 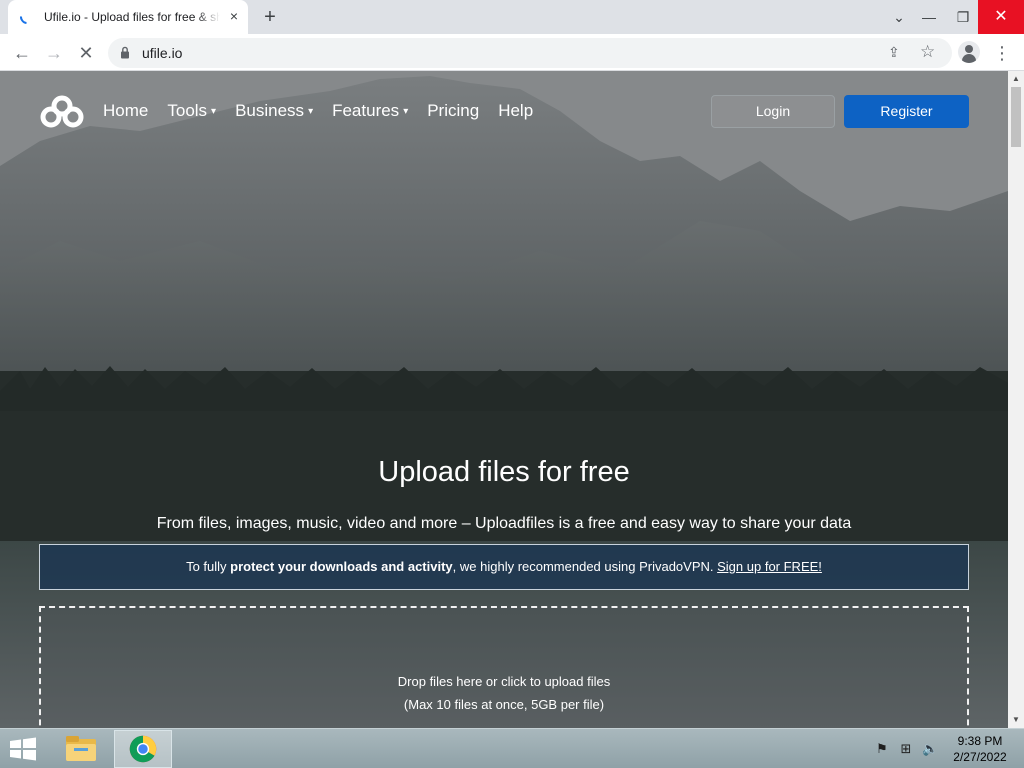 I want to click on chrome-taskbar-icon, so click(x=143, y=749).